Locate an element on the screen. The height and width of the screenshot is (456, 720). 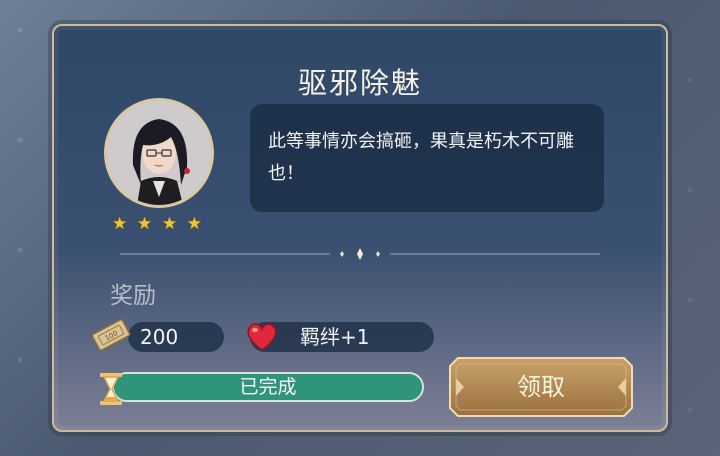
hourglass-icon is located at coordinates (111, 389).